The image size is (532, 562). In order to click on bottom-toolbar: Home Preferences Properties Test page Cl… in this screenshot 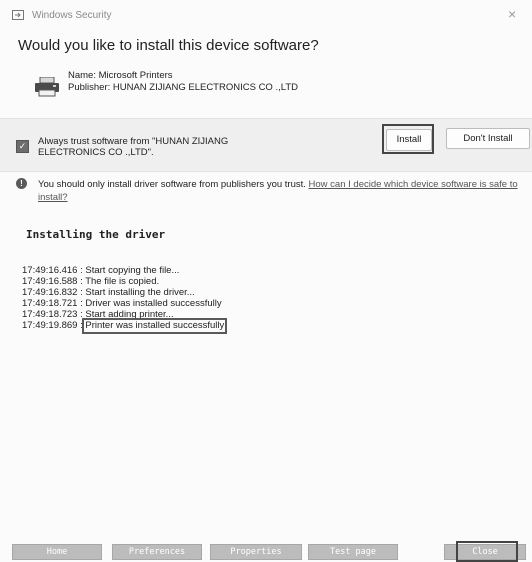, I will do `click(266, 551)`.